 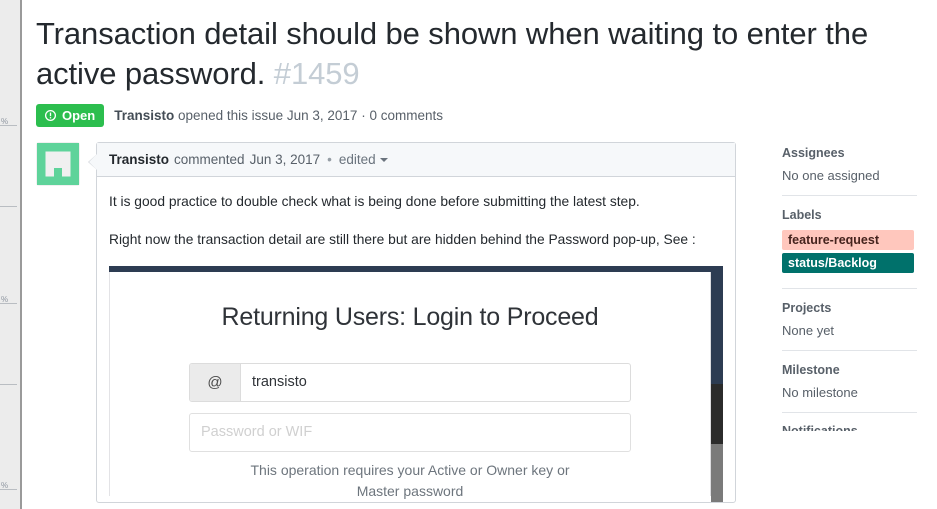 I want to click on ruler-percent-mark-1: %, so click(x=4, y=121).